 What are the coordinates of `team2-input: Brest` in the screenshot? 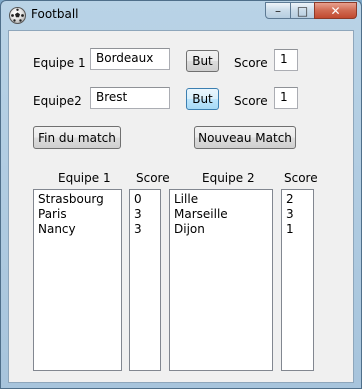 It's located at (130, 98).